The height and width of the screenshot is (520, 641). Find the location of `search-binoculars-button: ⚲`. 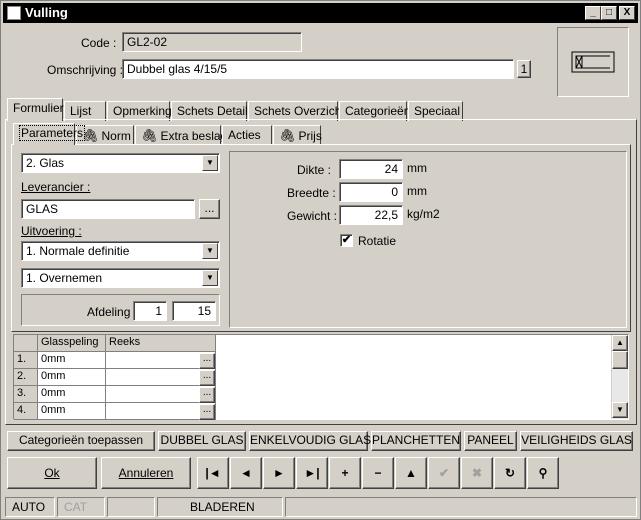

search-binoculars-button: ⚲ is located at coordinates (543, 473).